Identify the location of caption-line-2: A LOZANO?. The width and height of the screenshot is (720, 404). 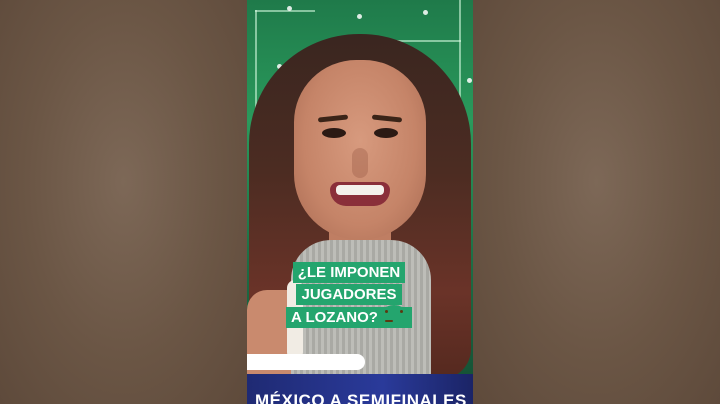
(349, 317).